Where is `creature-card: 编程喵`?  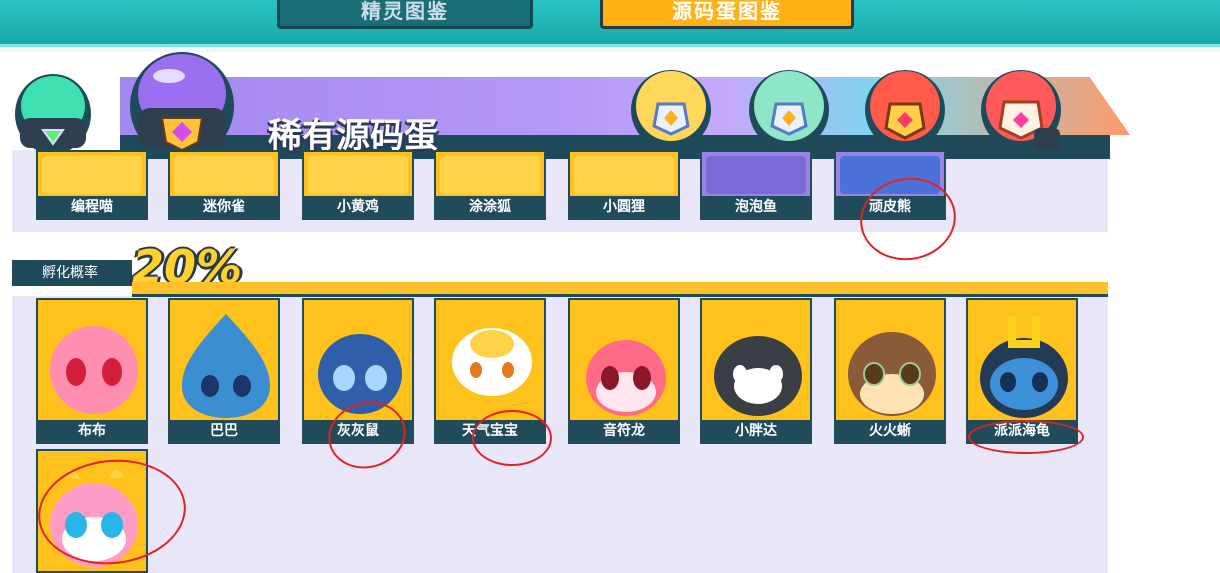
creature-card: 编程喵 is located at coordinates (92, 185).